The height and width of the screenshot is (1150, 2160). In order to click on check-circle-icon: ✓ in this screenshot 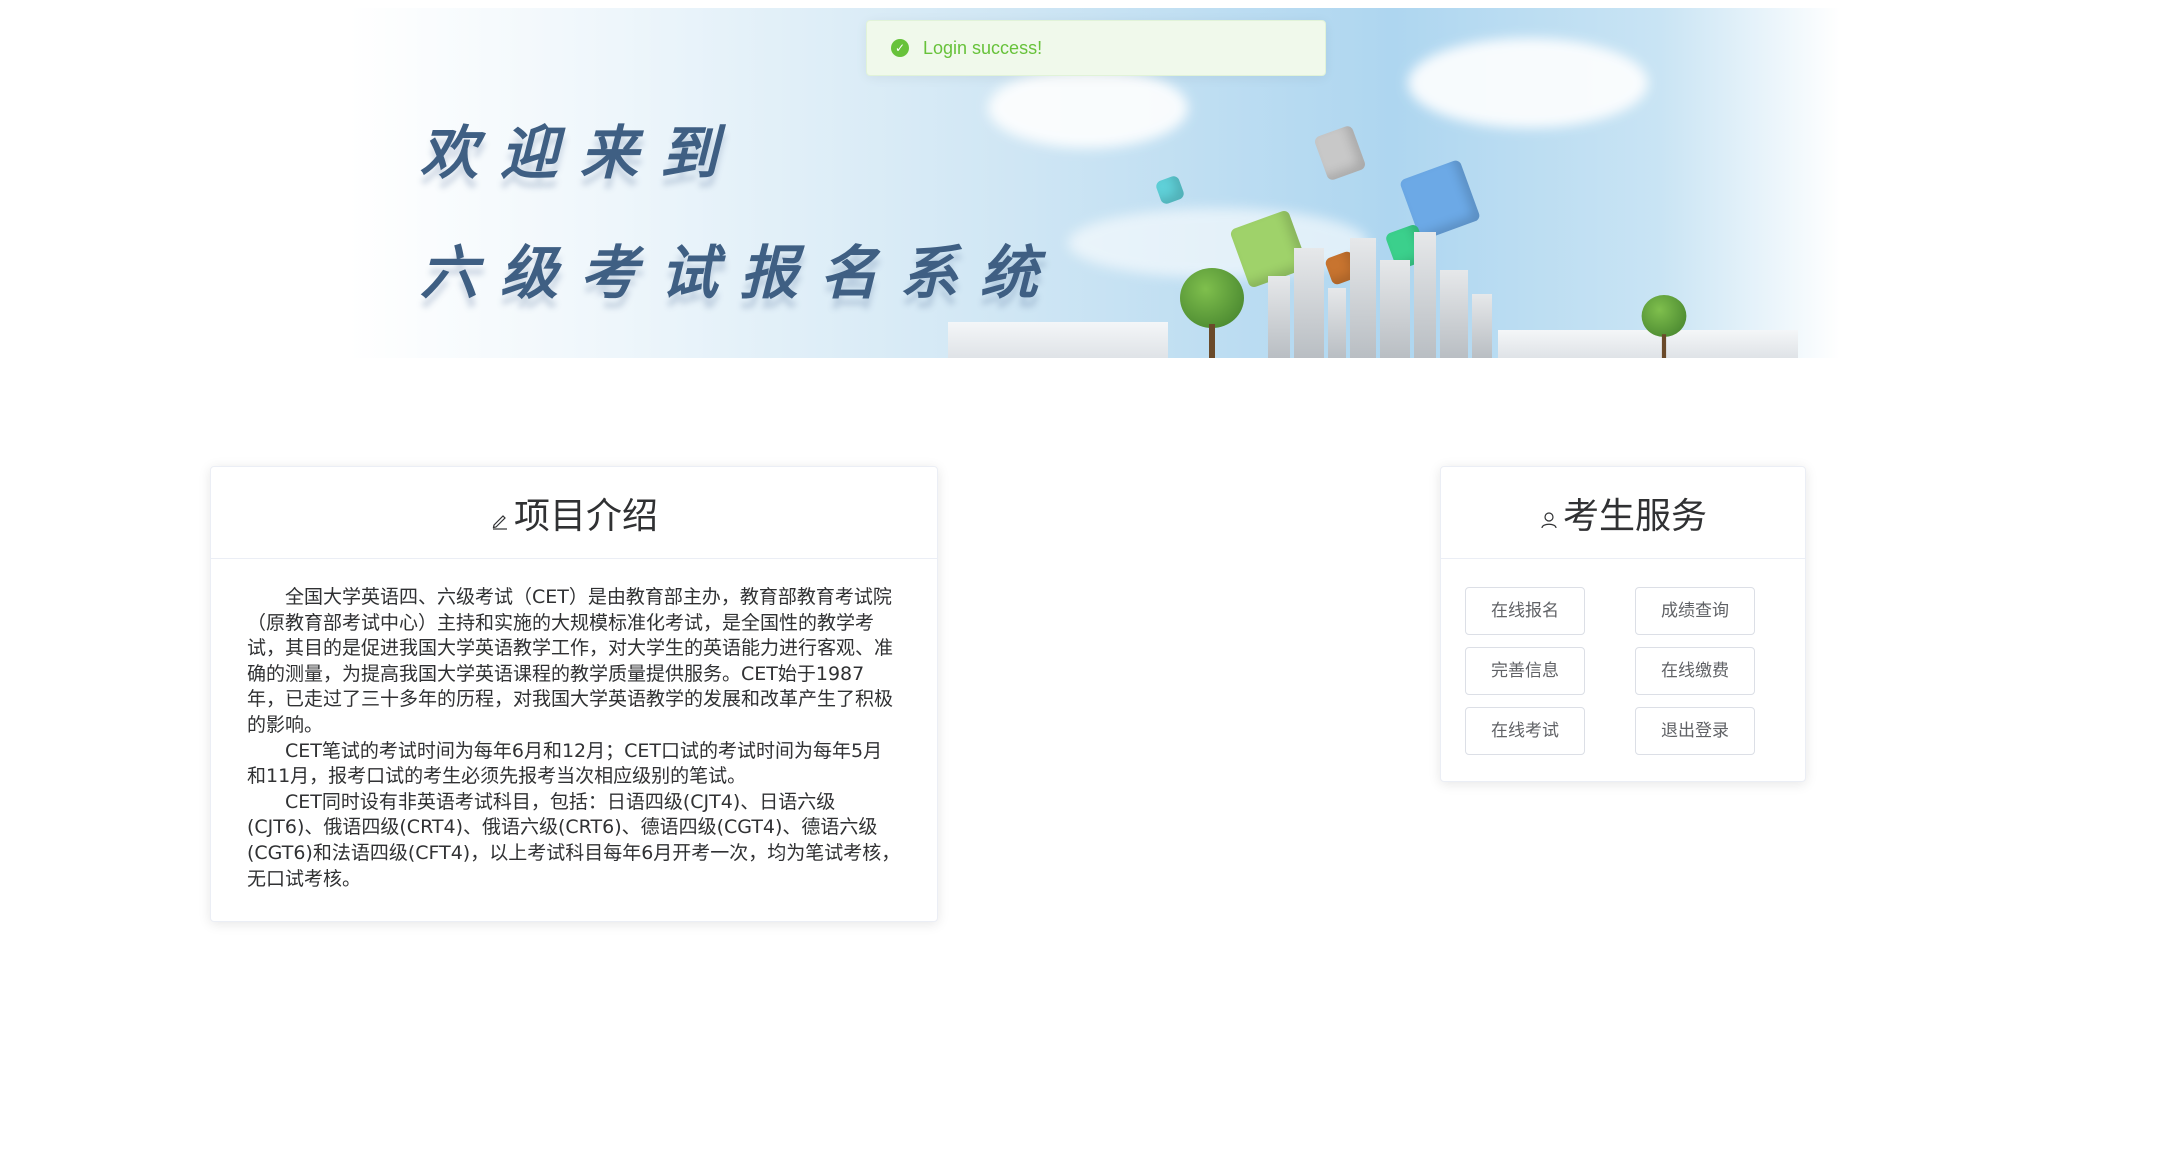, I will do `click(900, 48)`.